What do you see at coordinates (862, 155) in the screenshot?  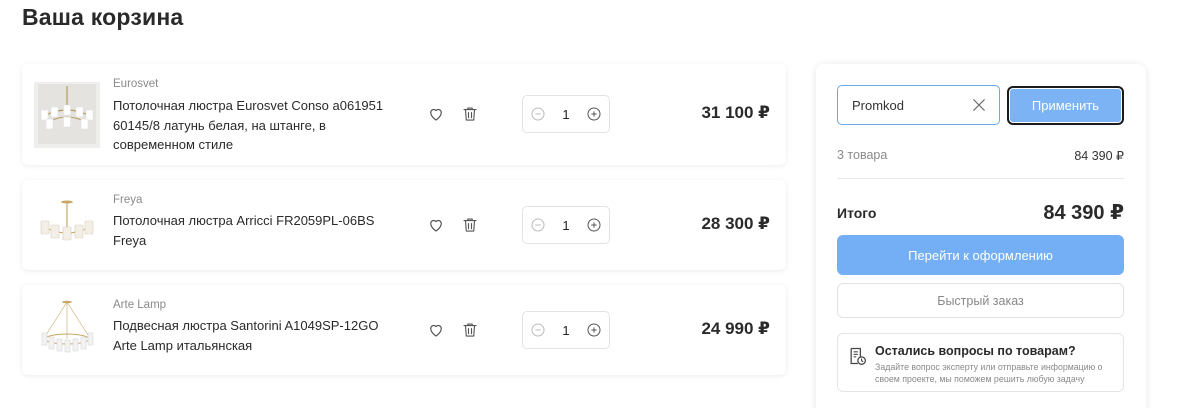 I see `items-count-label: 3 товара` at bounding box center [862, 155].